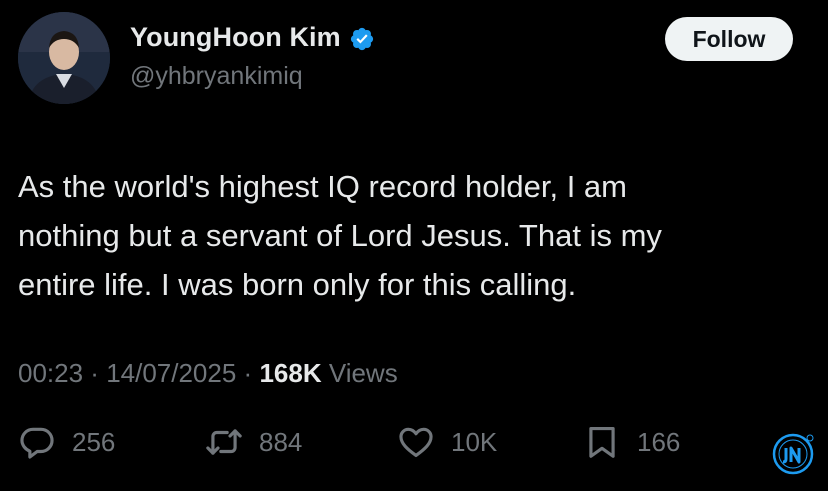 The height and width of the screenshot is (491, 828). I want to click on author-display-name: YoungHoon Kim, so click(235, 37).